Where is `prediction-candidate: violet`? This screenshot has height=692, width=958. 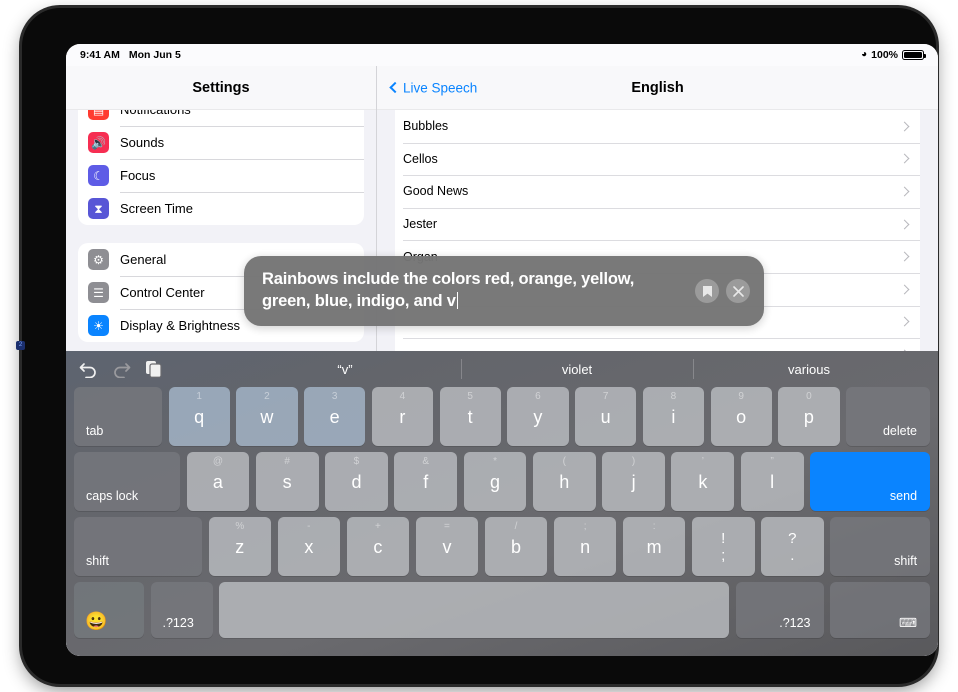 prediction-candidate: violet is located at coordinates (577, 369).